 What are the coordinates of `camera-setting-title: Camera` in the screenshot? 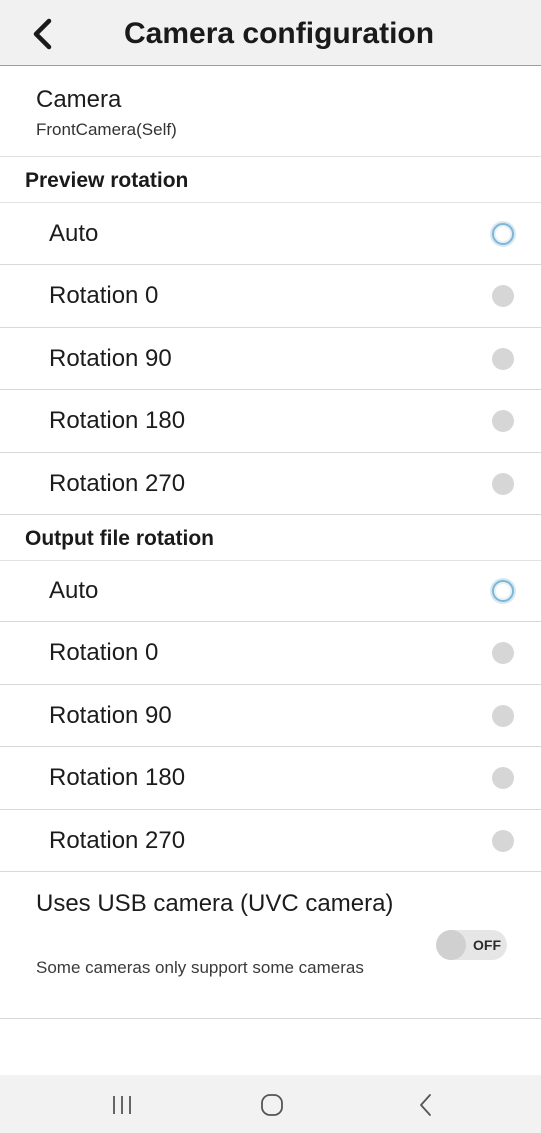 It's located at (79, 99).